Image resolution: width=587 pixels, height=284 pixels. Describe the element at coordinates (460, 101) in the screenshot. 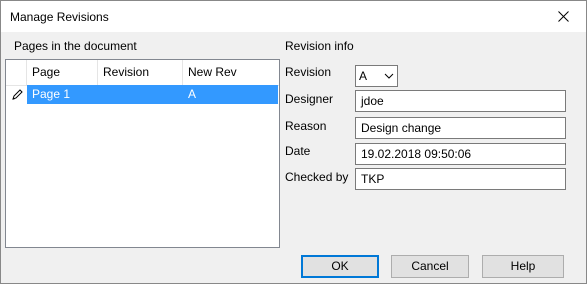

I see `designer-field: jdoe` at that location.